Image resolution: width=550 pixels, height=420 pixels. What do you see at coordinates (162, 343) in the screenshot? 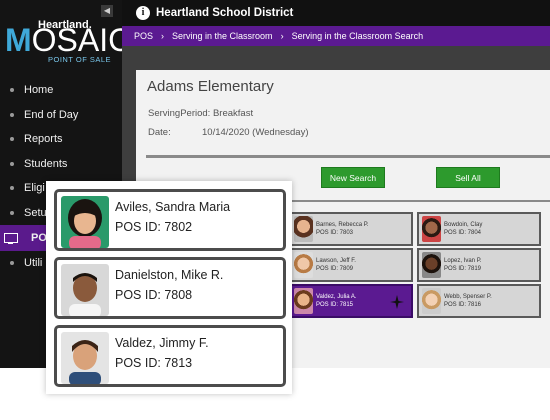
I see `student-name: Valdez, Jimmy F.` at bounding box center [162, 343].